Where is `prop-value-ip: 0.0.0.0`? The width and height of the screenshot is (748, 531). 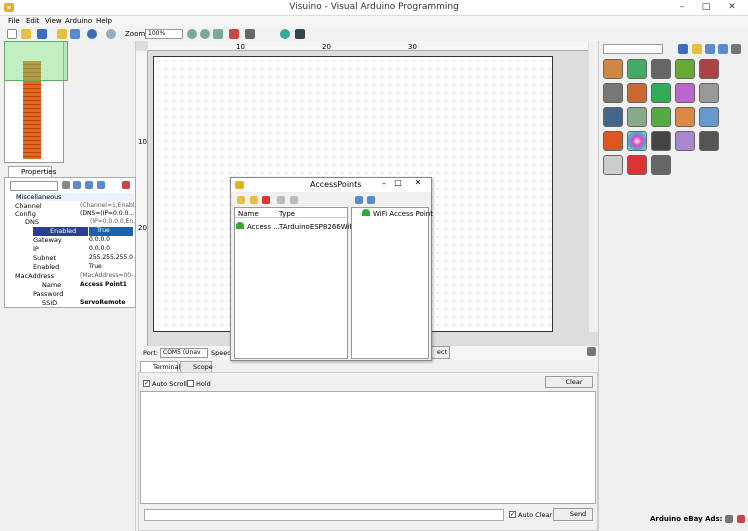
prop-value-ip: 0.0.0.0 is located at coordinates (99, 249).